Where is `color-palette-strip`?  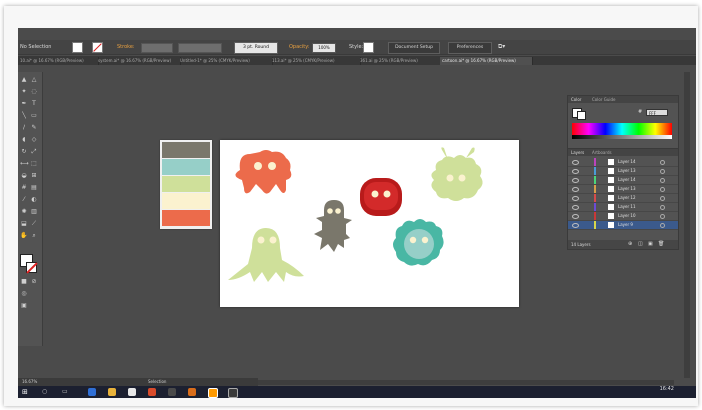
color-palette-strip is located at coordinates (186, 184).